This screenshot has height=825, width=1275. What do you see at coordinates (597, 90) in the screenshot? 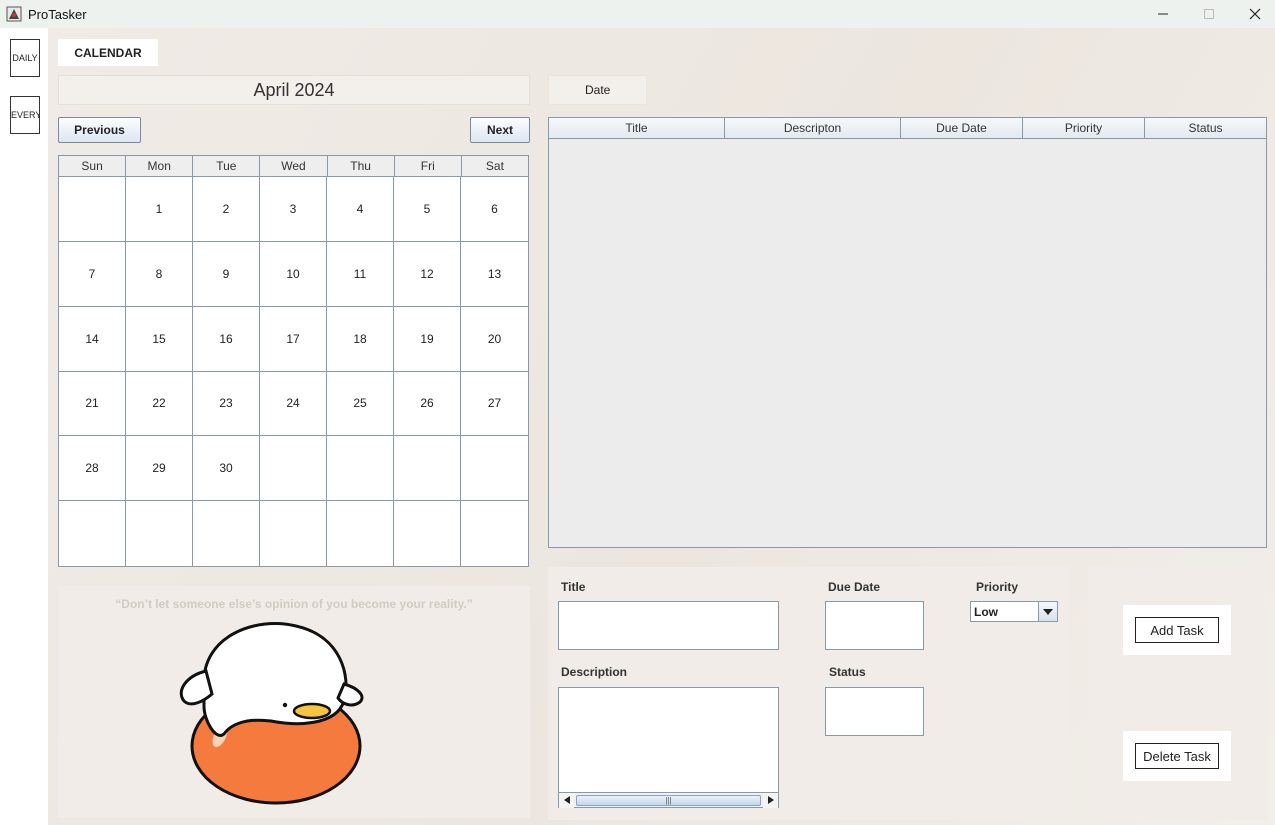
I see `date-label: Date` at bounding box center [597, 90].